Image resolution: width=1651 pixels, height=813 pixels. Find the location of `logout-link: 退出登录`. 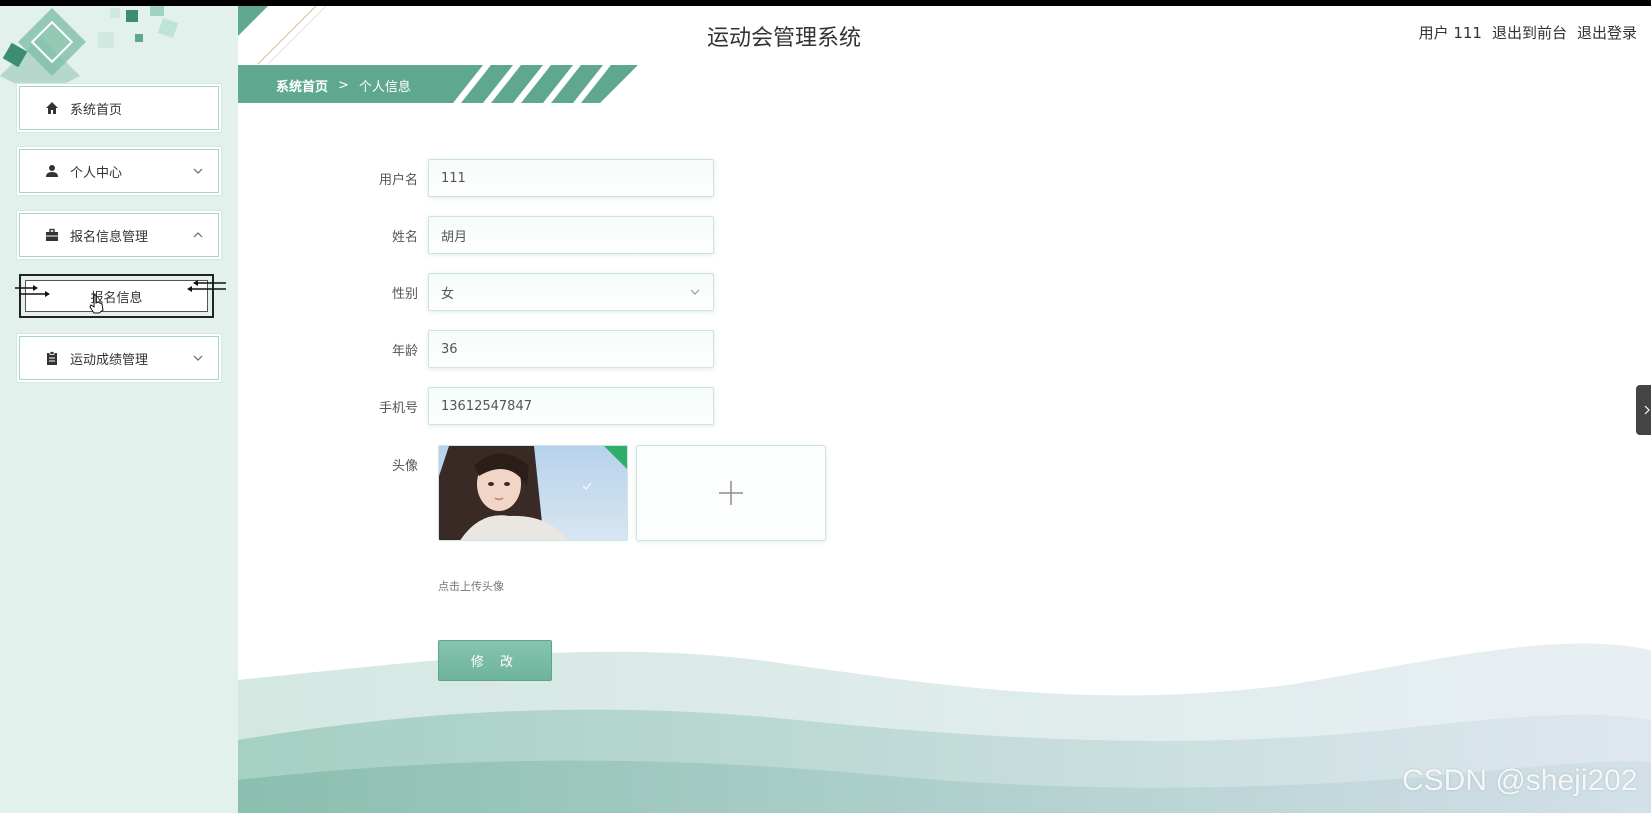

logout-link: 退出登录 is located at coordinates (1607, 32).